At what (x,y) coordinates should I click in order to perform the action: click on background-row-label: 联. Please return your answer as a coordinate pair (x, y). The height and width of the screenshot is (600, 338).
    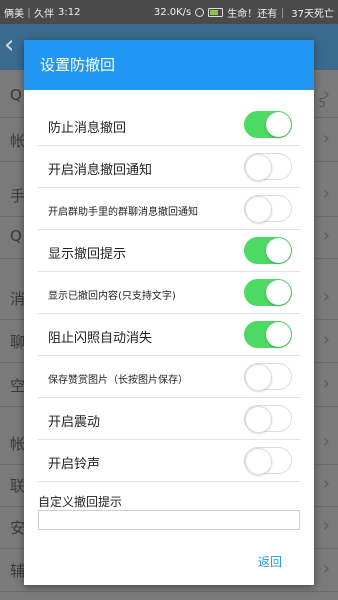
    Looking at the image, I should click on (18, 486).